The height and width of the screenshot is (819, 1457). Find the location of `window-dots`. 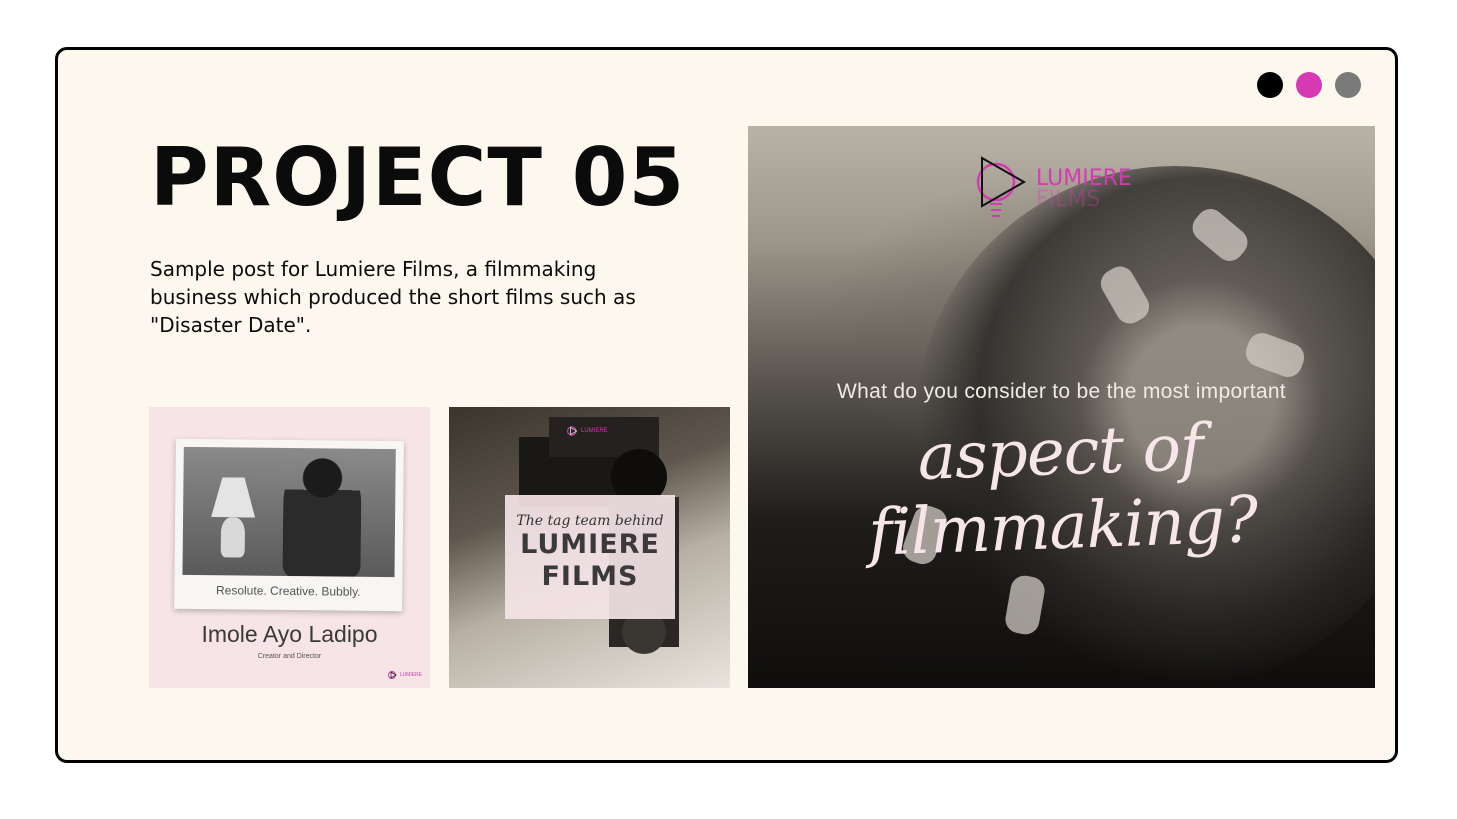

window-dots is located at coordinates (1309, 85).